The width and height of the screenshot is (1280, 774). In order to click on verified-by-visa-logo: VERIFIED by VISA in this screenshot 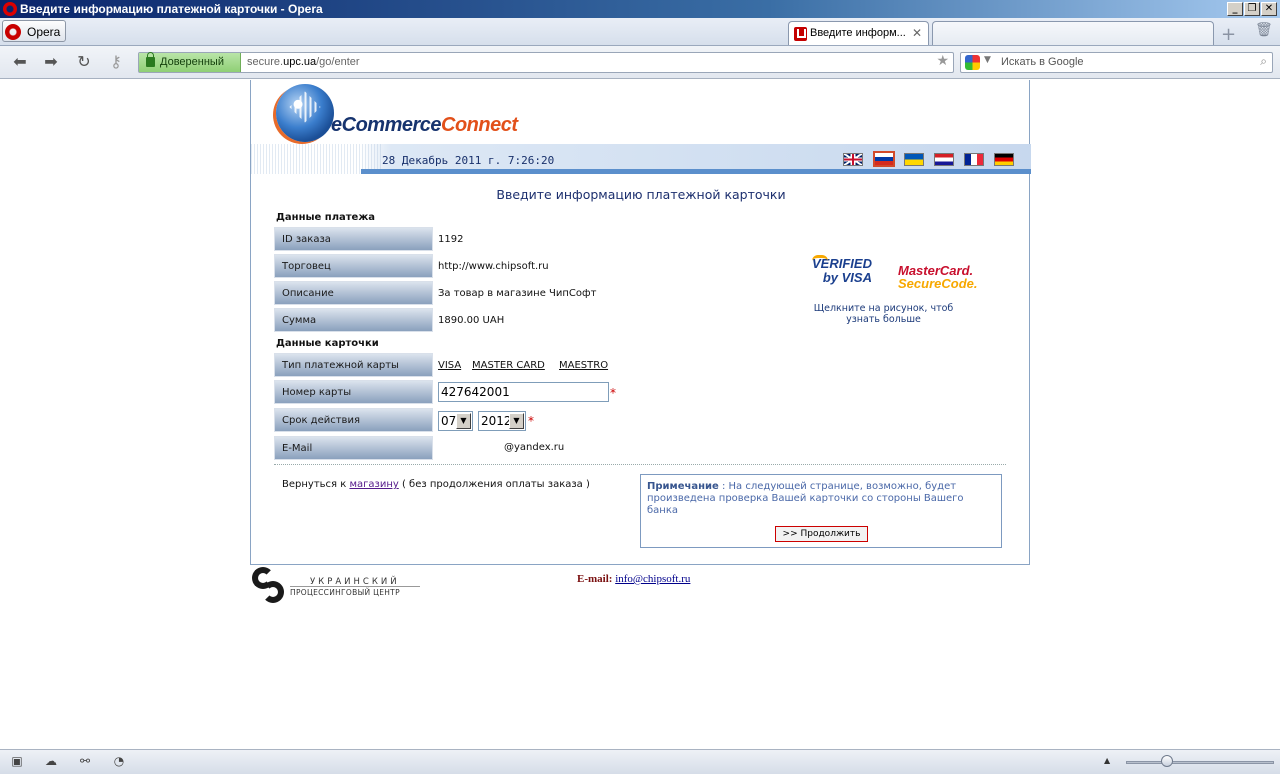, I will do `click(842, 270)`.